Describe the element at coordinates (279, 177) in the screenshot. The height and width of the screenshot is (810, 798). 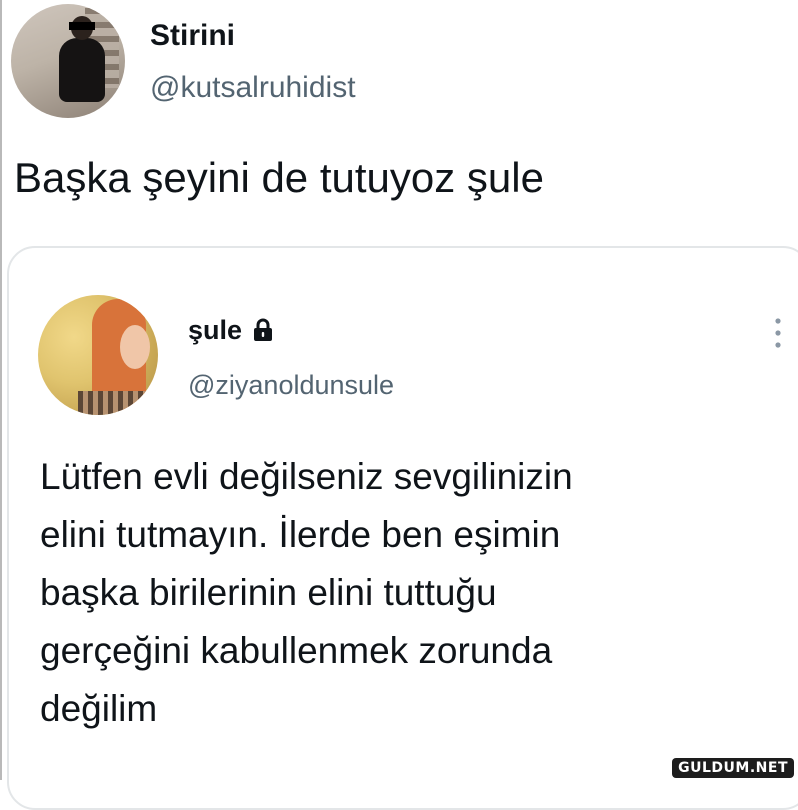
I see `tweet-text: Başka şeyini de tutuyoz şule` at that location.